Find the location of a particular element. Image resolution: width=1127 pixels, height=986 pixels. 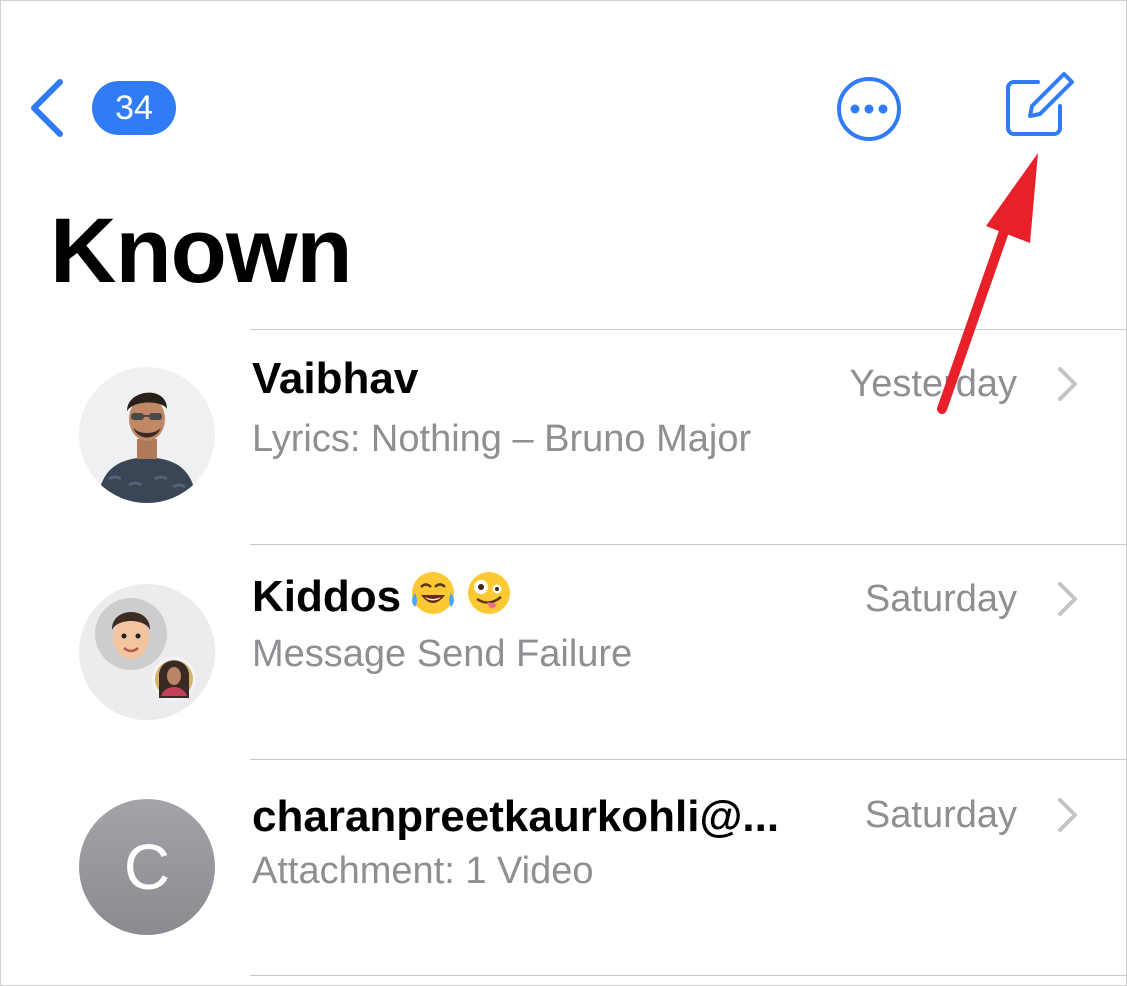

chevron-left-icon is located at coordinates (47, 108).